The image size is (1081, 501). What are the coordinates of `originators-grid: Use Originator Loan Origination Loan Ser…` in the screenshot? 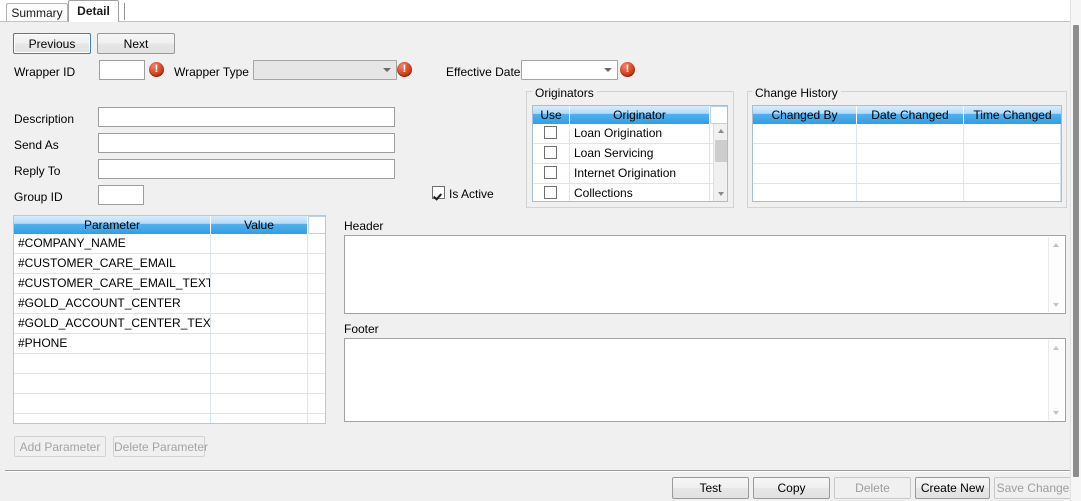 It's located at (630, 153).